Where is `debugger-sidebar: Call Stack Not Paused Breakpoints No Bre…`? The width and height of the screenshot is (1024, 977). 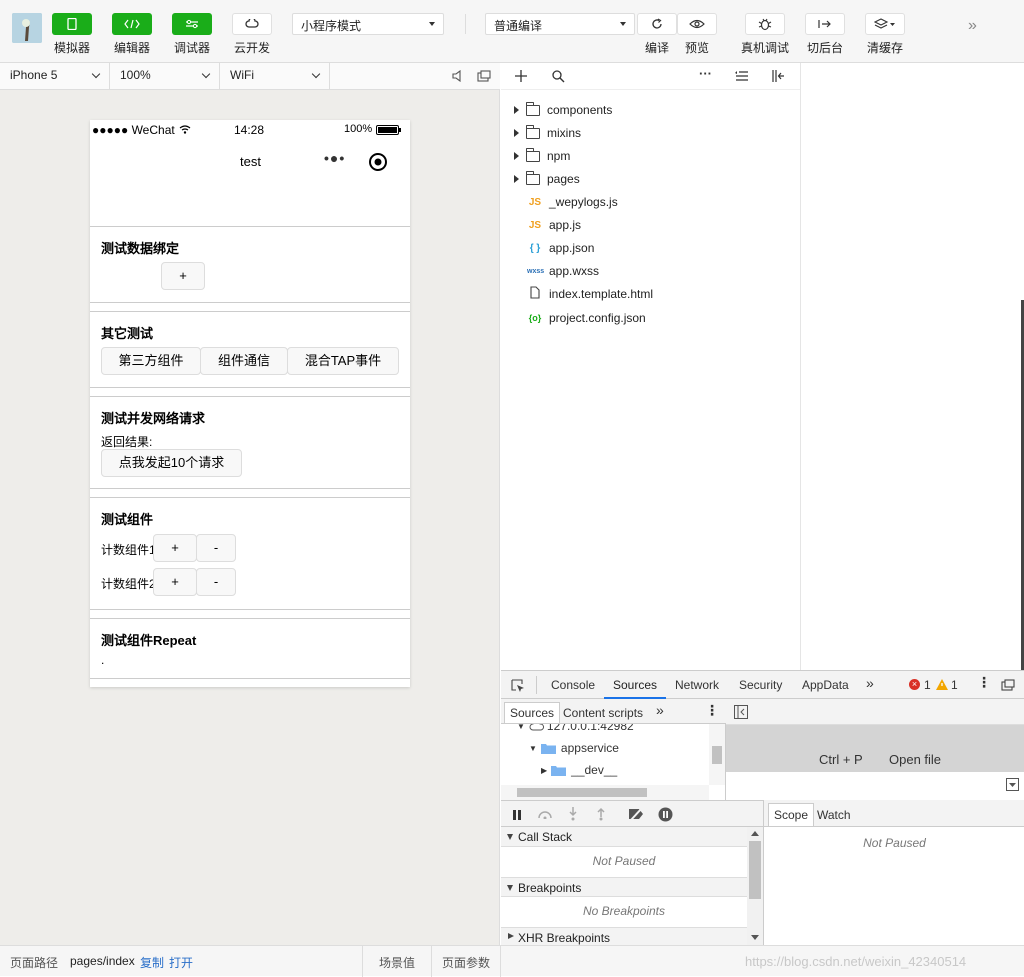 debugger-sidebar: Call Stack Not Paused Breakpoints No Bre… is located at coordinates (632, 886).